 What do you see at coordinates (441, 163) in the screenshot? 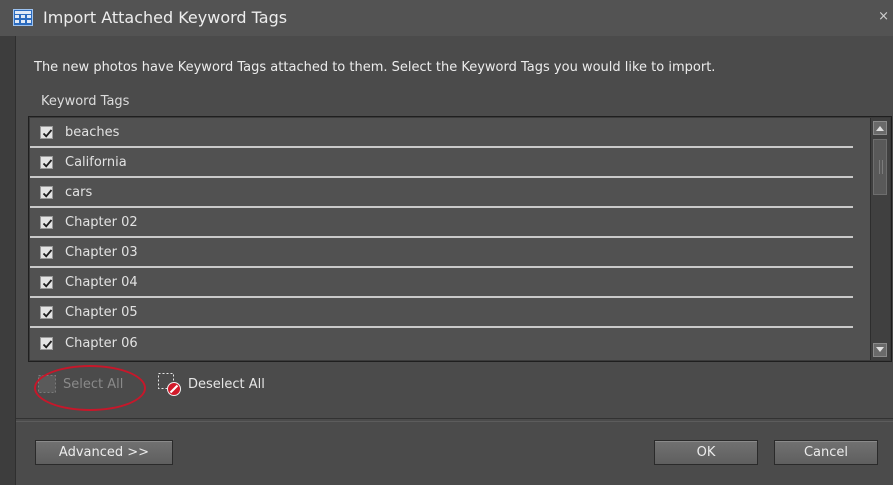
I see `list-item: California` at bounding box center [441, 163].